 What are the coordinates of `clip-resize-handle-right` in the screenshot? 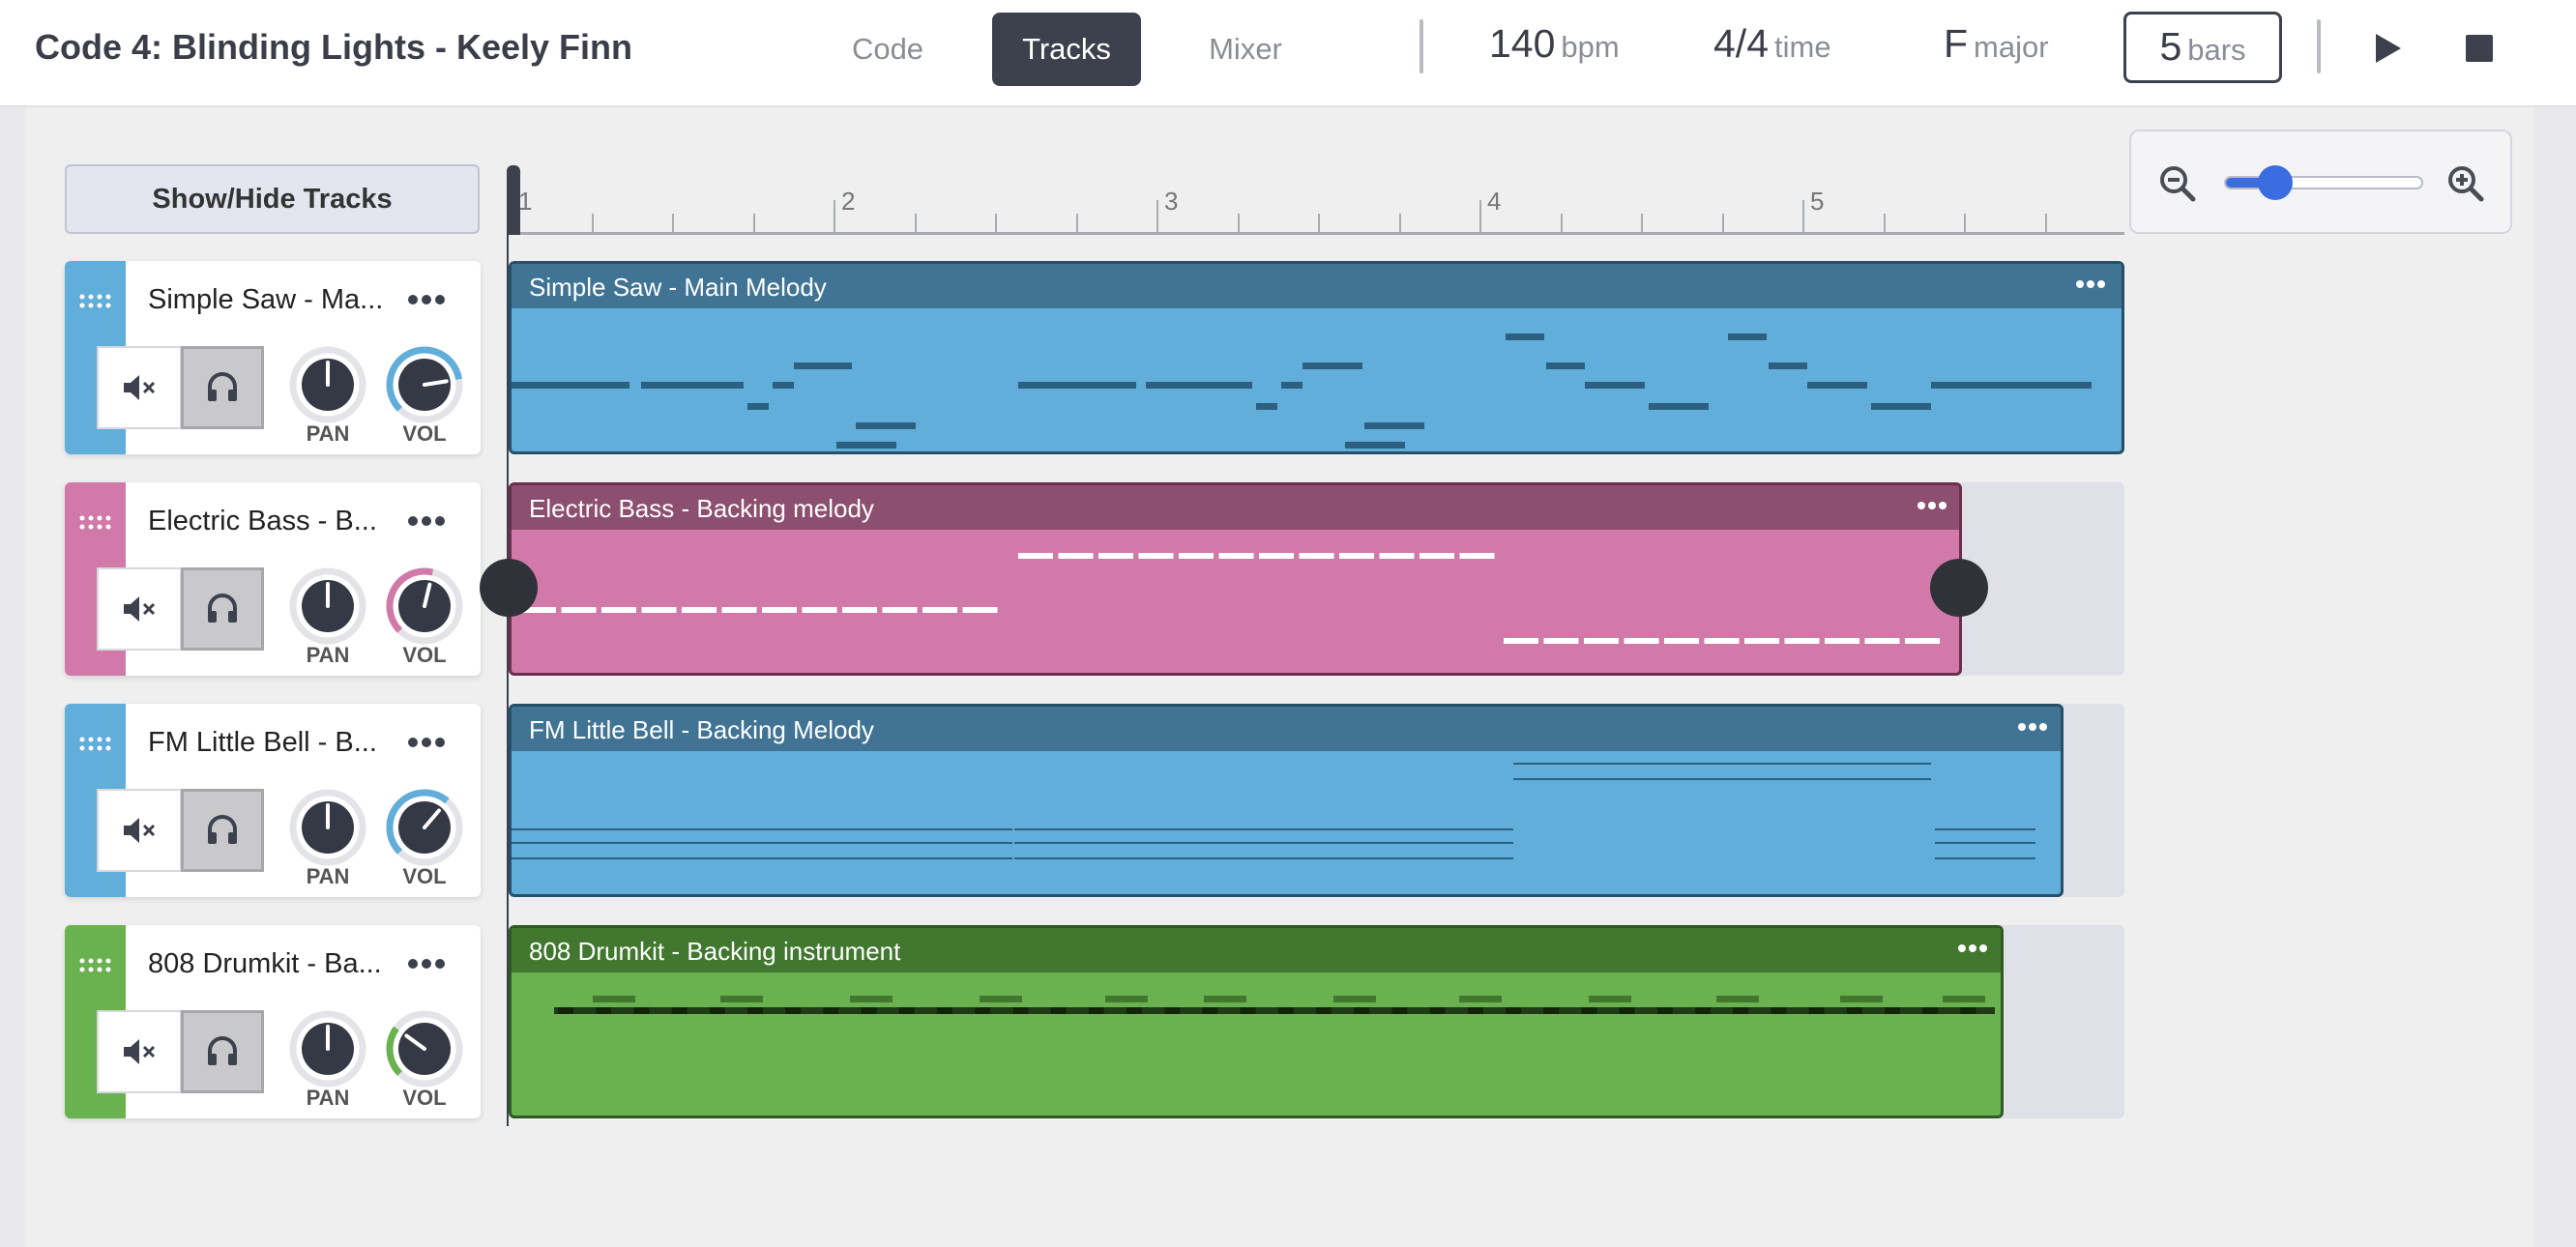 It's located at (1959, 588).